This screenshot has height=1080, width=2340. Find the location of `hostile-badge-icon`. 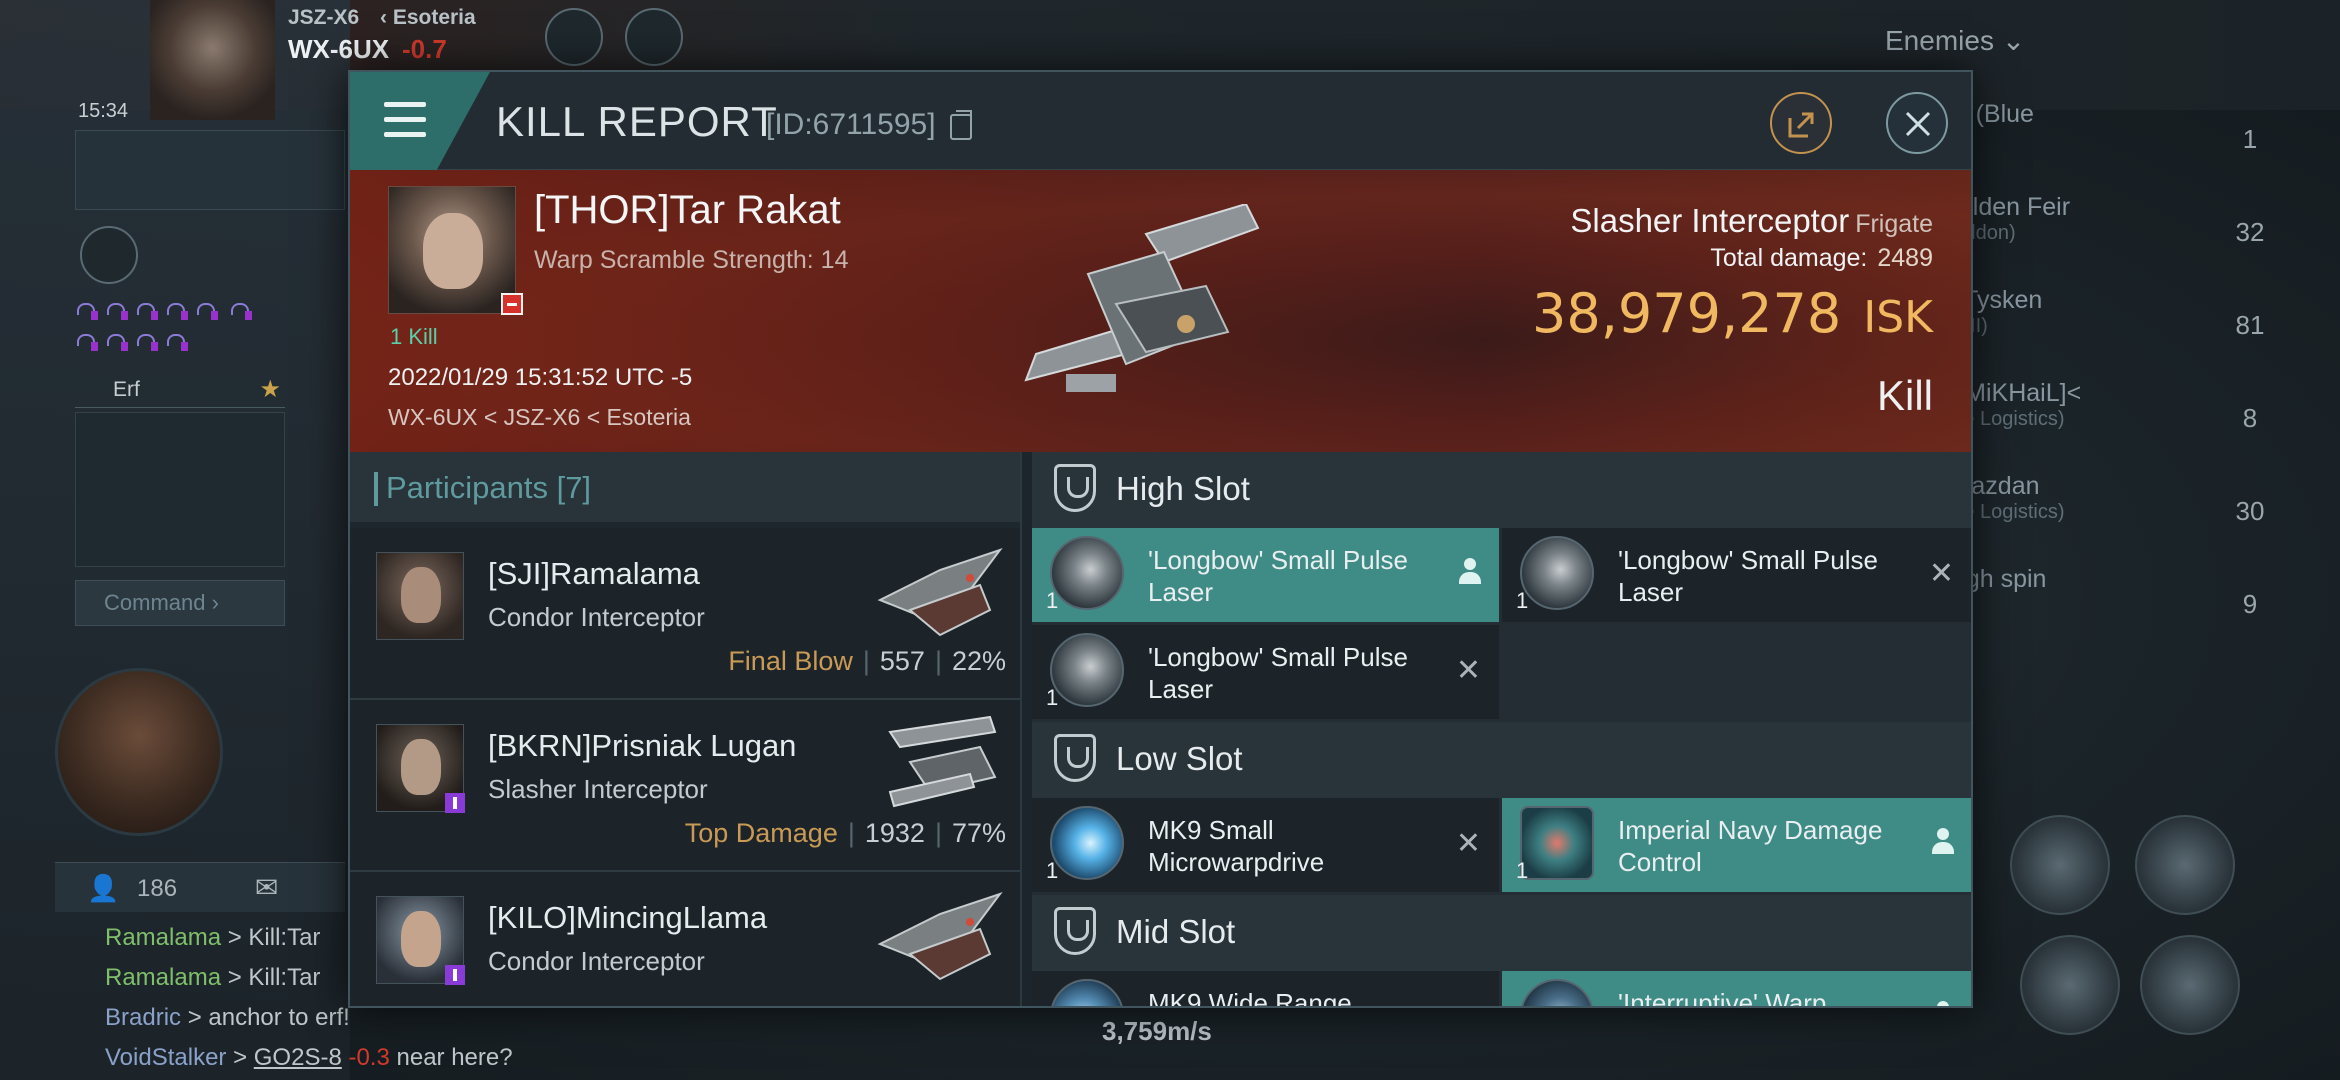

hostile-badge-icon is located at coordinates (512, 304).